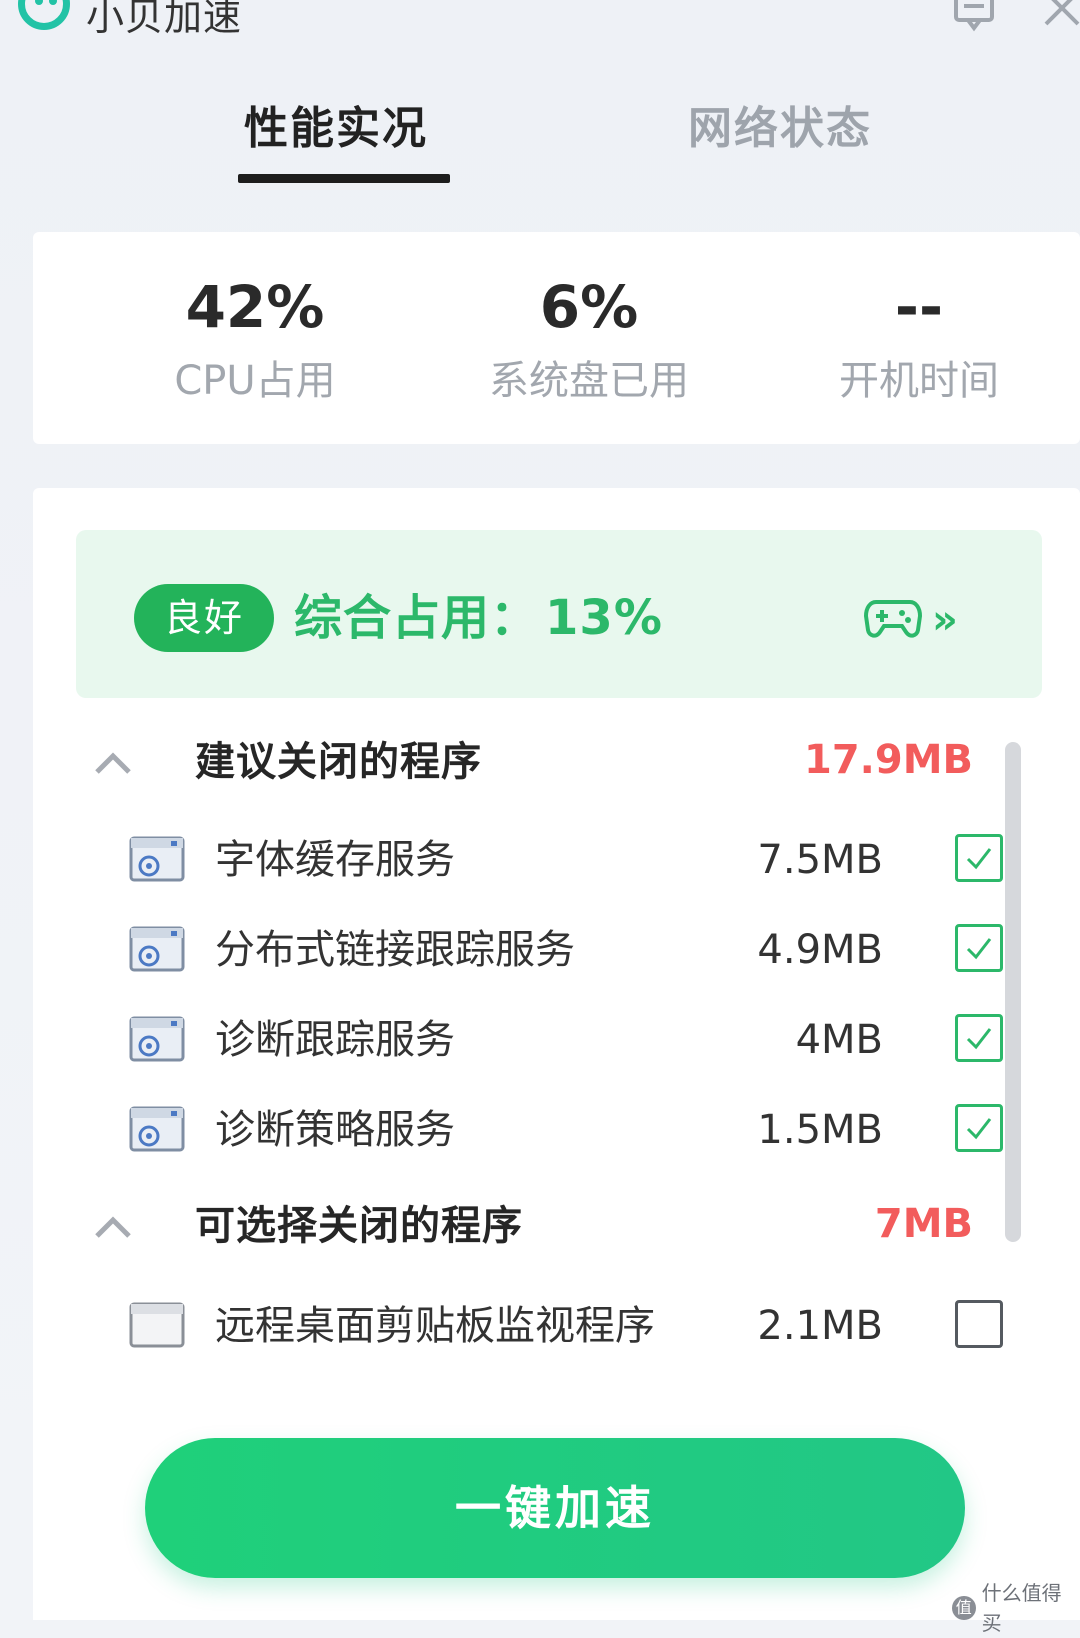  What do you see at coordinates (1021, 1608) in the screenshot?
I see `watermark-text: 什么值得买` at bounding box center [1021, 1608].